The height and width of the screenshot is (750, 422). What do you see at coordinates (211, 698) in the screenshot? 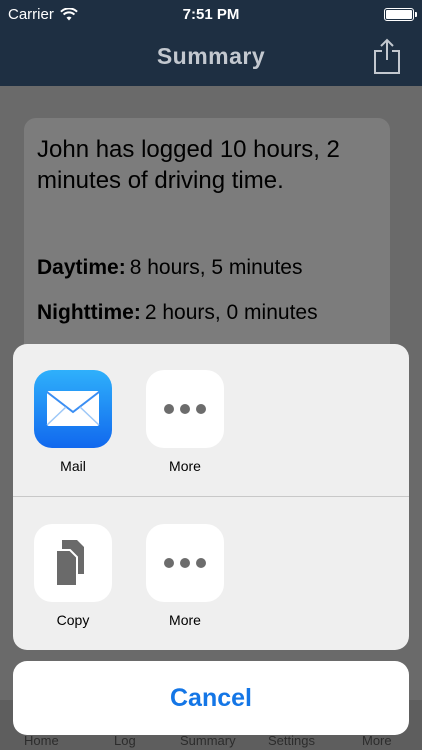
I see `cancel-button: Cancel` at bounding box center [211, 698].